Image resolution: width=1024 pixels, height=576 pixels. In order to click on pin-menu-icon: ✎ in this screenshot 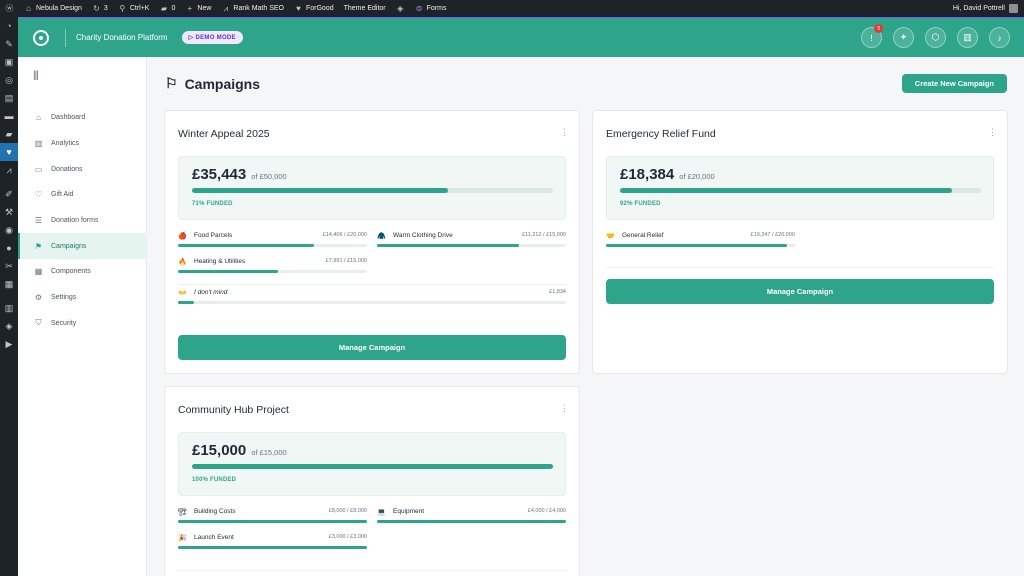, I will do `click(9, 44)`.